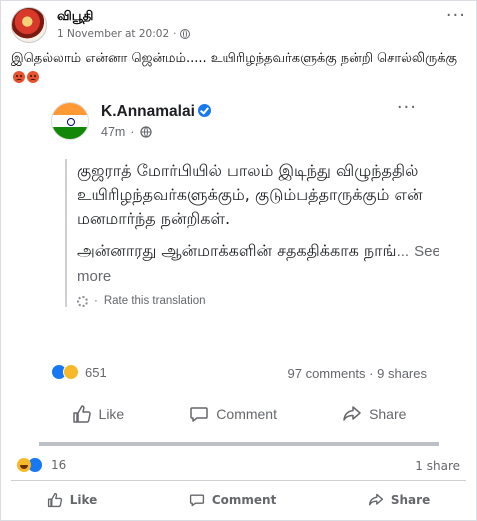 The height and width of the screenshot is (521, 477). I want to click on screenshot-reaction-count: 651, so click(96, 372).